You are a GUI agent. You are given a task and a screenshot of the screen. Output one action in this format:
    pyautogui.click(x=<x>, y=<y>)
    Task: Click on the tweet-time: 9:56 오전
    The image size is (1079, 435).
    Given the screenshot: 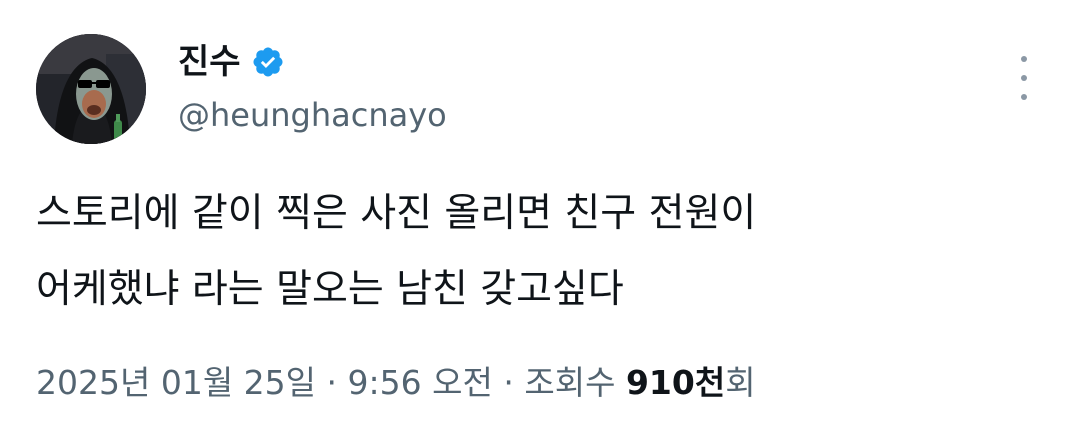 What is the action you would take?
    pyautogui.click(x=420, y=382)
    